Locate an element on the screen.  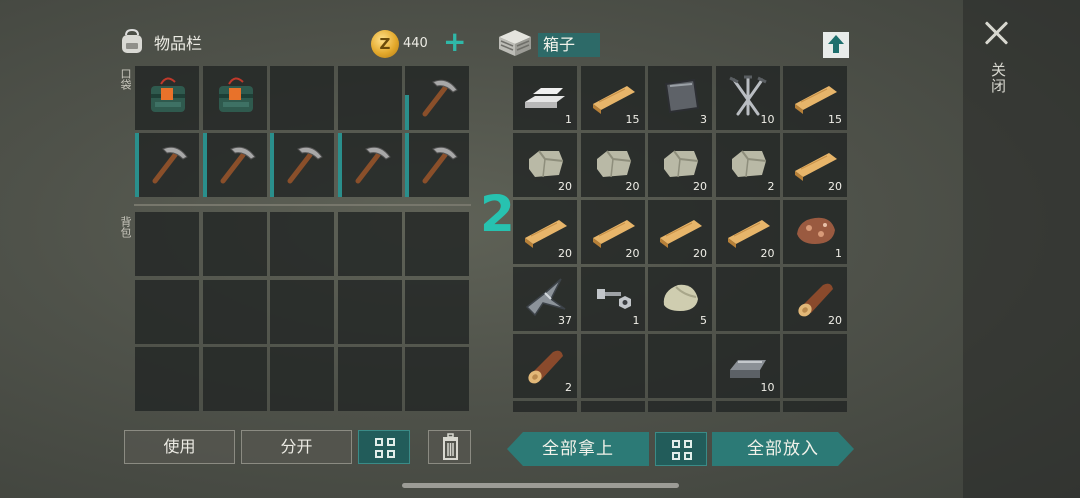
sort-inventory-button is located at coordinates (384, 447).